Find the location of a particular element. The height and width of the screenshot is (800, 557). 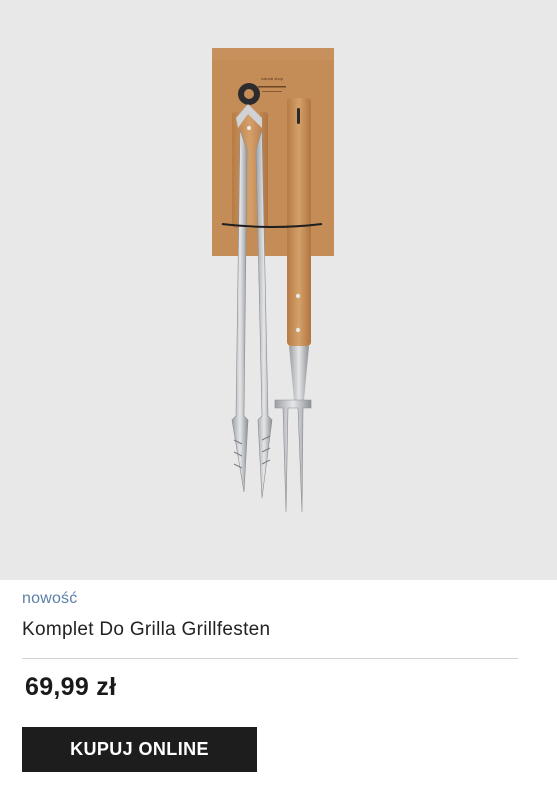

divider is located at coordinates (270, 658).